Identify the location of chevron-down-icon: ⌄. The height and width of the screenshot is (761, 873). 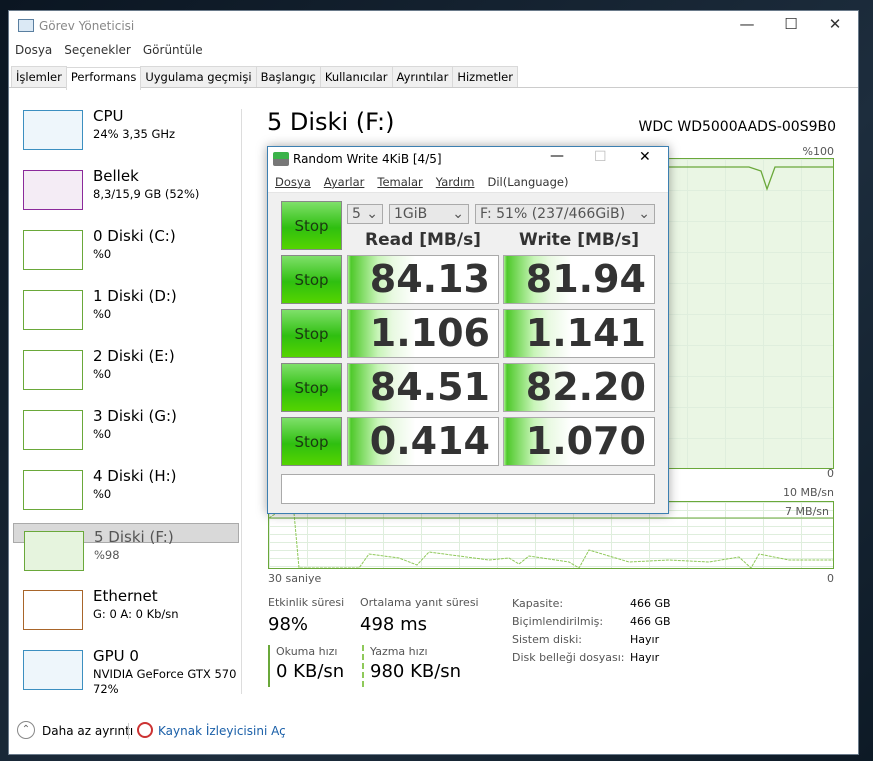
(458, 214).